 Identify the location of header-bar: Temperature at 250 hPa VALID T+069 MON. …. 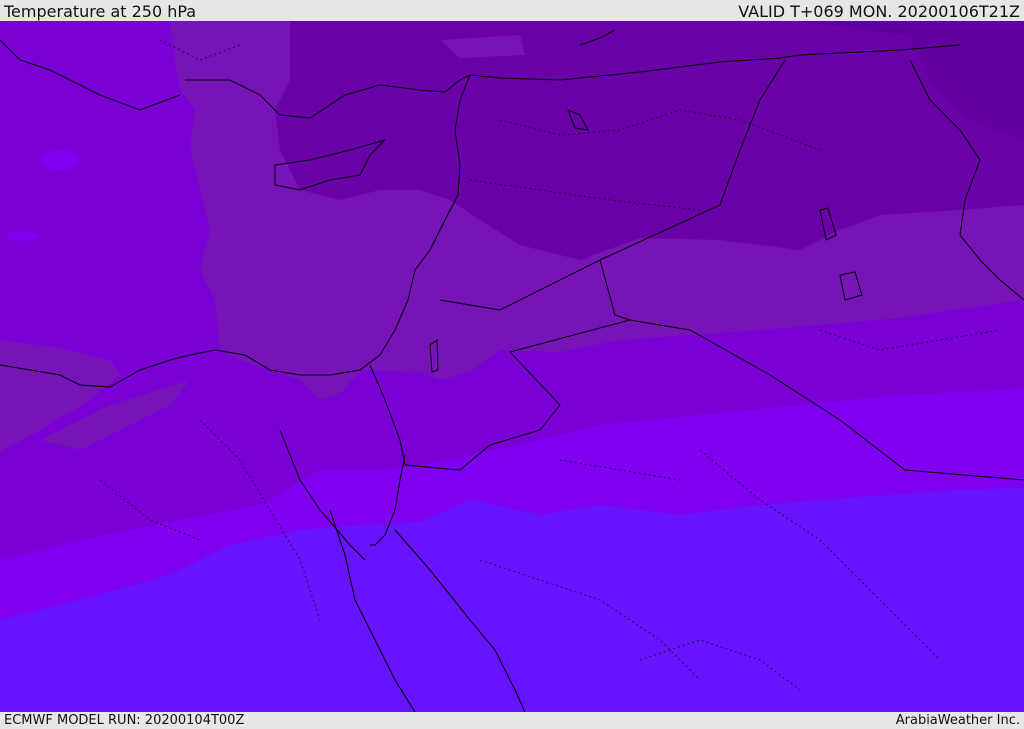
(512, 10).